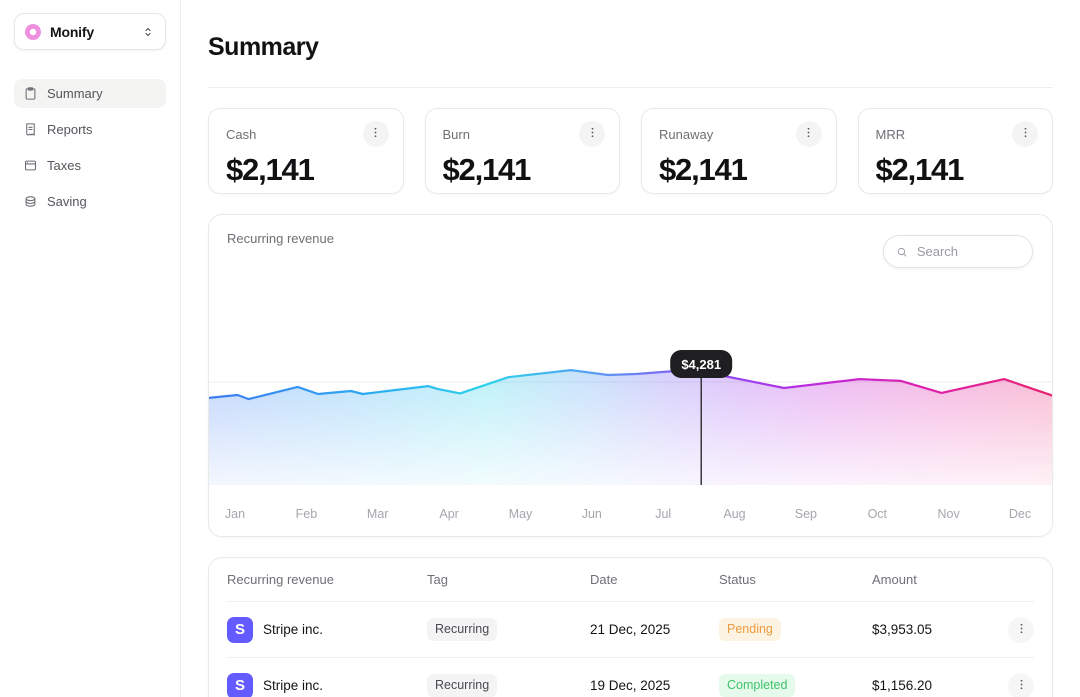 This screenshot has width=1080, height=697. What do you see at coordinates (456, 134) in the screenshot?
I see `stat-label: Burn` at bounding box center [456, 134].